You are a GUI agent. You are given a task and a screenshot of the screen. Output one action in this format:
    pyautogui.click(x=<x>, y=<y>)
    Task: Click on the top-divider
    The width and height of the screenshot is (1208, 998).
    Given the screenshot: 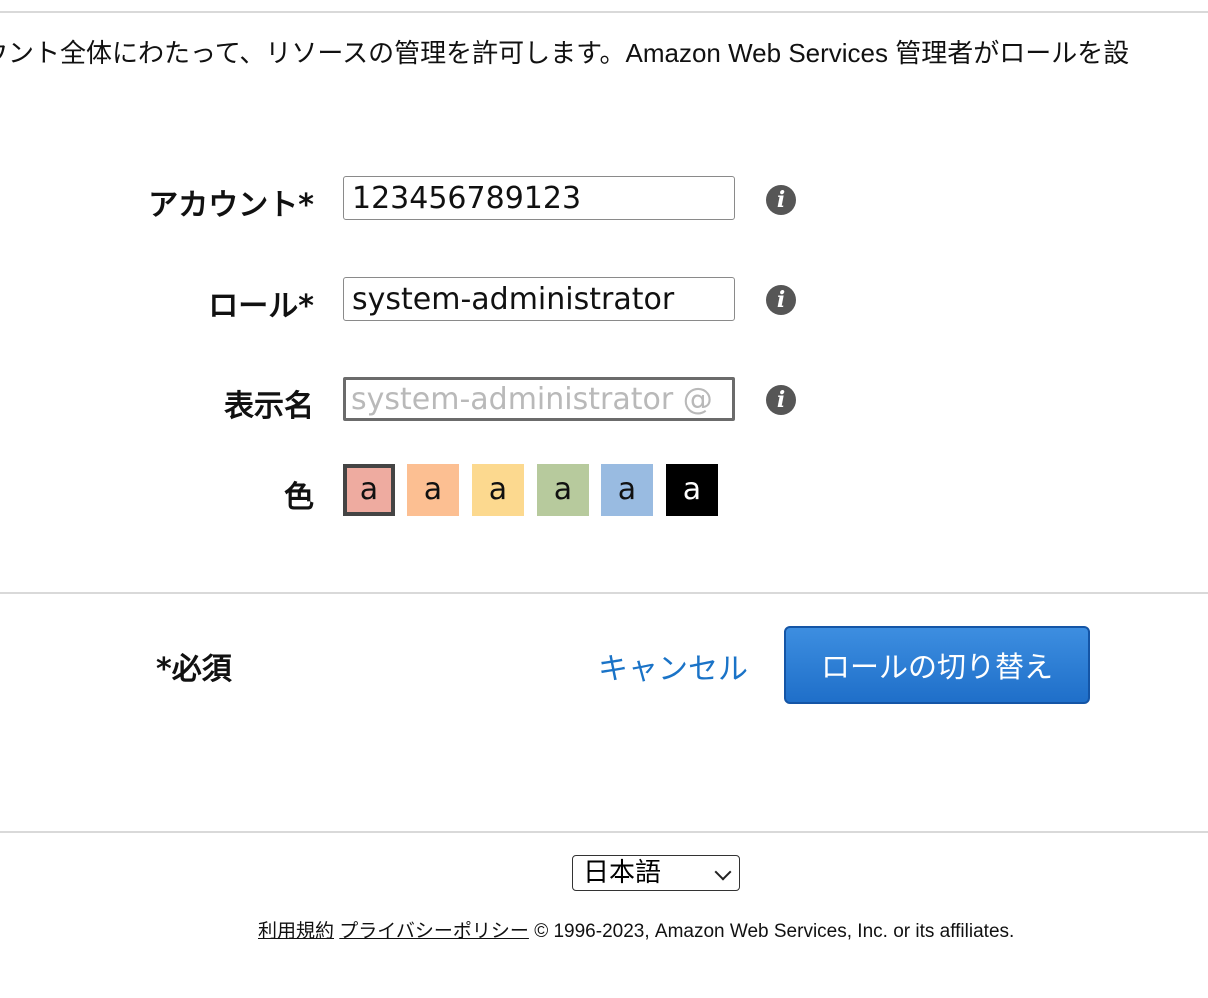 What is the action you would take?
    pyautogui.click(x=604, y=12)
    